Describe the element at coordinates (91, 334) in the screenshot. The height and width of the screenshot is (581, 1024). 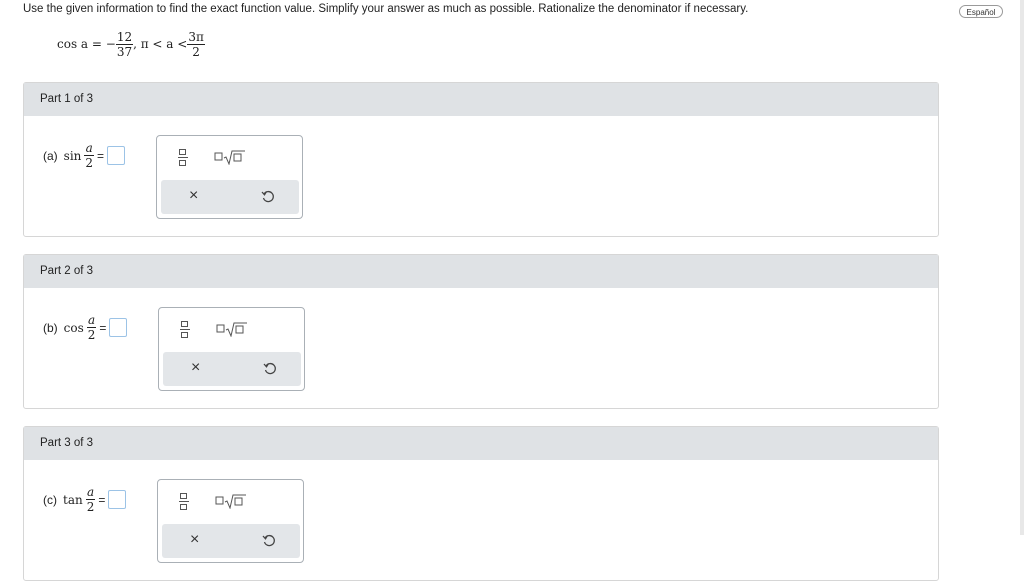
I see `part-2-half-angle-denominator: 2` at that location.